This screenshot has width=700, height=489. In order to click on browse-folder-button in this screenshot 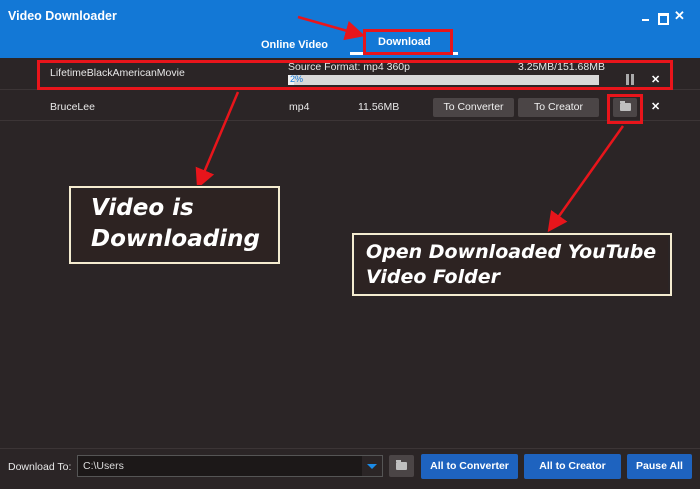, I will do `click(401, 466)`.